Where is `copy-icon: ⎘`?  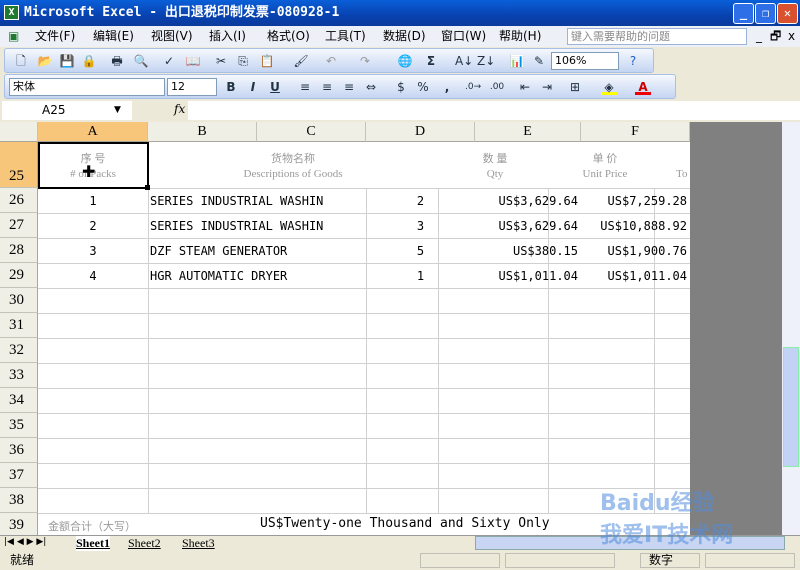
copy-icon: ⎘ is located at coordinates (243, 61).